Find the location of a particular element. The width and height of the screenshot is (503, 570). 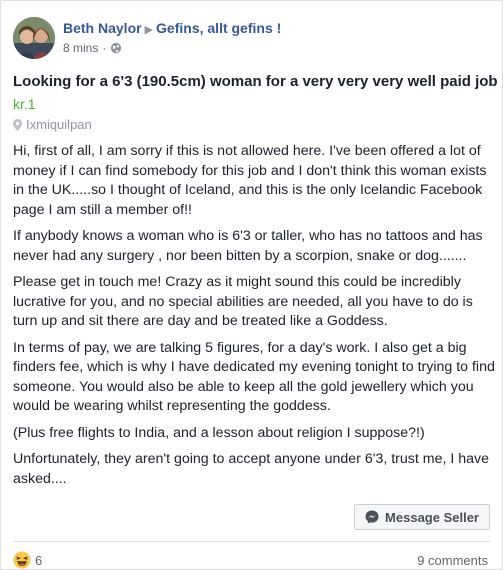

author-avatar is located at coordinates (34, 38).